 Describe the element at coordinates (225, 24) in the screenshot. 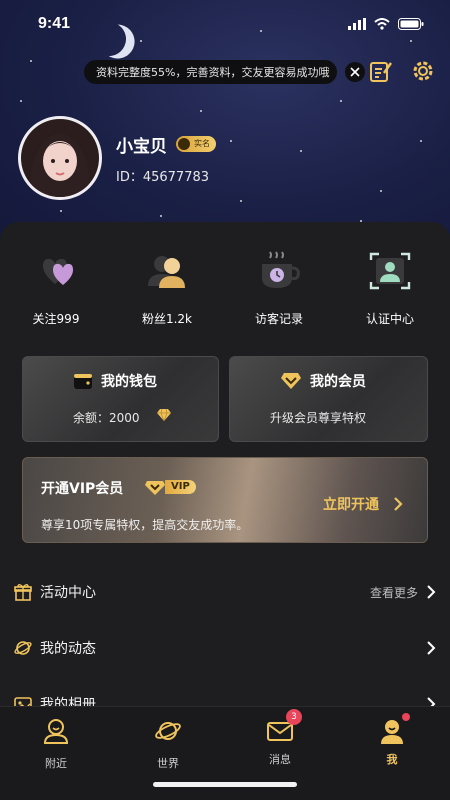

I see `status-bar: 9:41` at that location.